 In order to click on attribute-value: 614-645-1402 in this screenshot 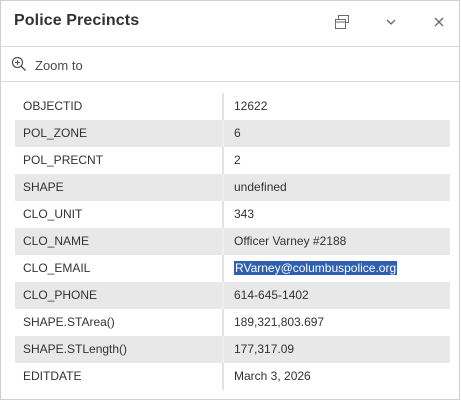, I will do `click(271, 295)`.